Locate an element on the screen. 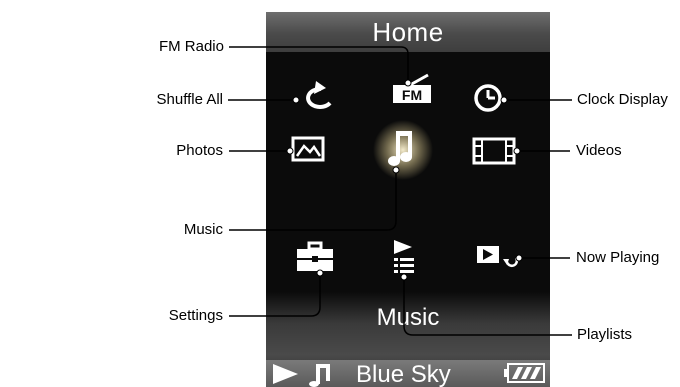 The width and height of the screenshot is (680, 387). callout-line-music is located at coordinates (313, 200).